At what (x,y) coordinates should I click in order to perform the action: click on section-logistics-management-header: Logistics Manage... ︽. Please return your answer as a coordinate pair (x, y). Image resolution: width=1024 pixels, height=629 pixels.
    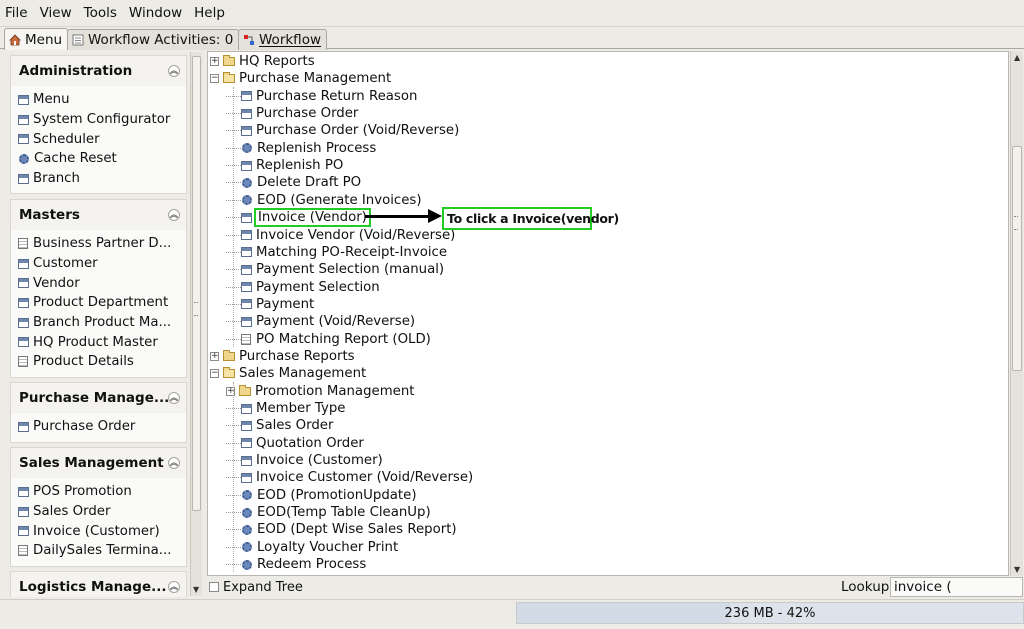
    Looking at the image, I should click on (98, 584).